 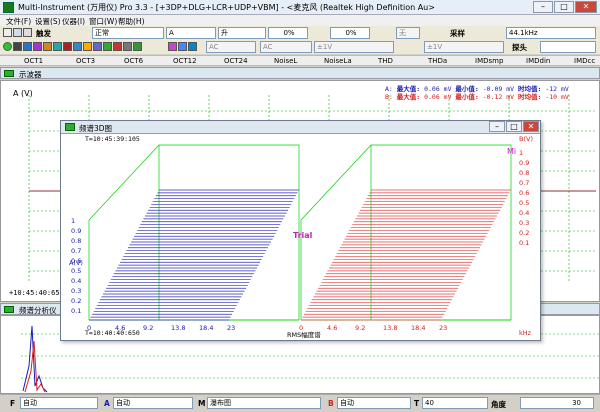 What do you see at coordinates (96, 128) in the screenshot?
I see `spectrum-3d-title: 频谱3D图` at bounding box center [96, 128].